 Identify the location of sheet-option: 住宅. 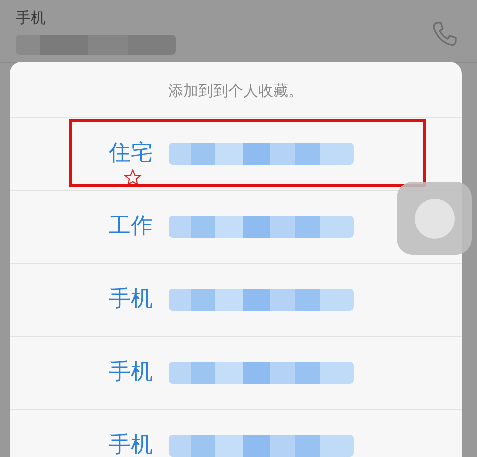
(202, 154).